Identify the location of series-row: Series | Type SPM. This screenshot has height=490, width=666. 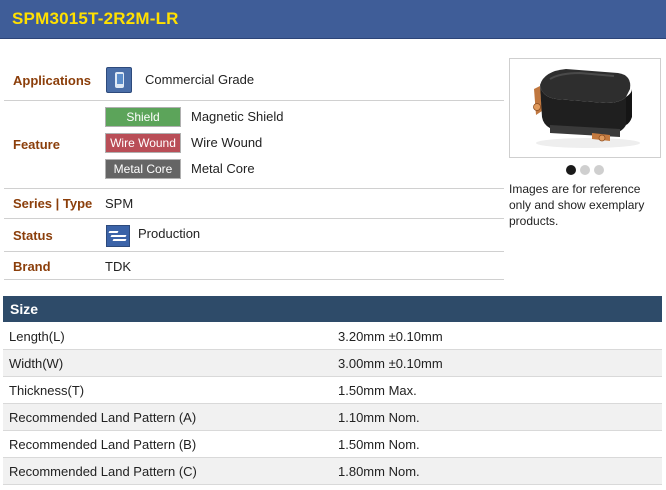
(254, 203).